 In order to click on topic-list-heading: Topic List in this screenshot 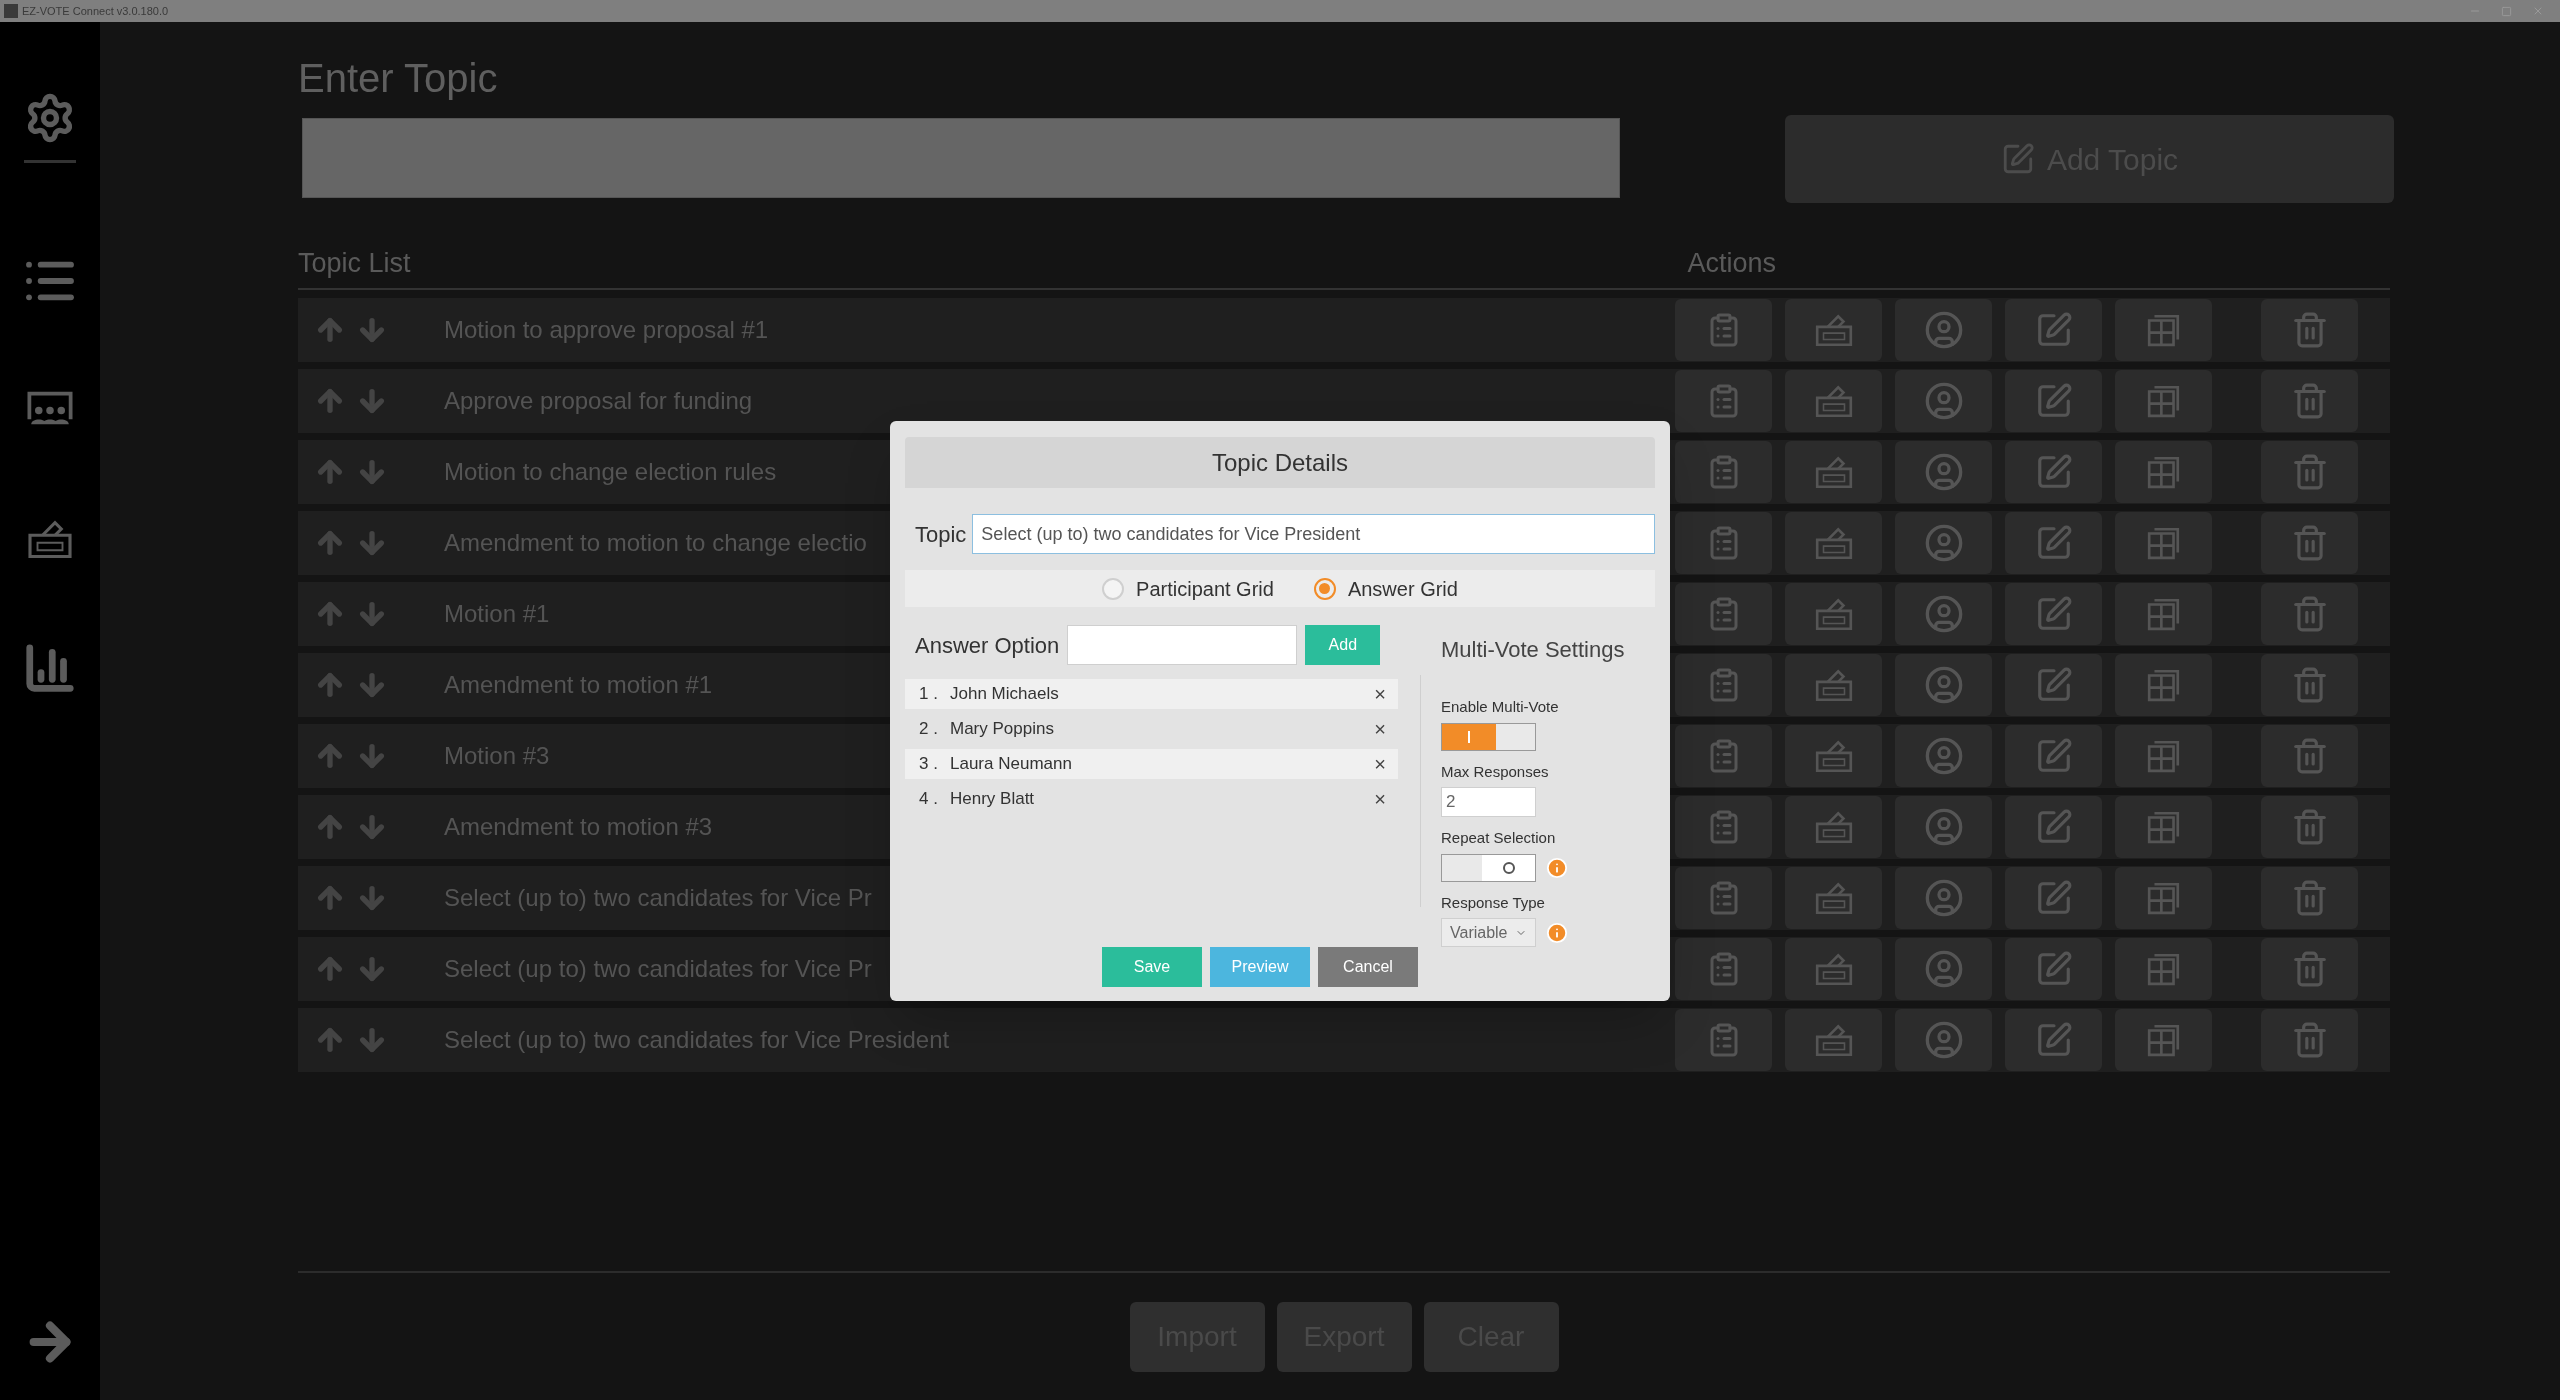, I will do `click(354, 263)`.